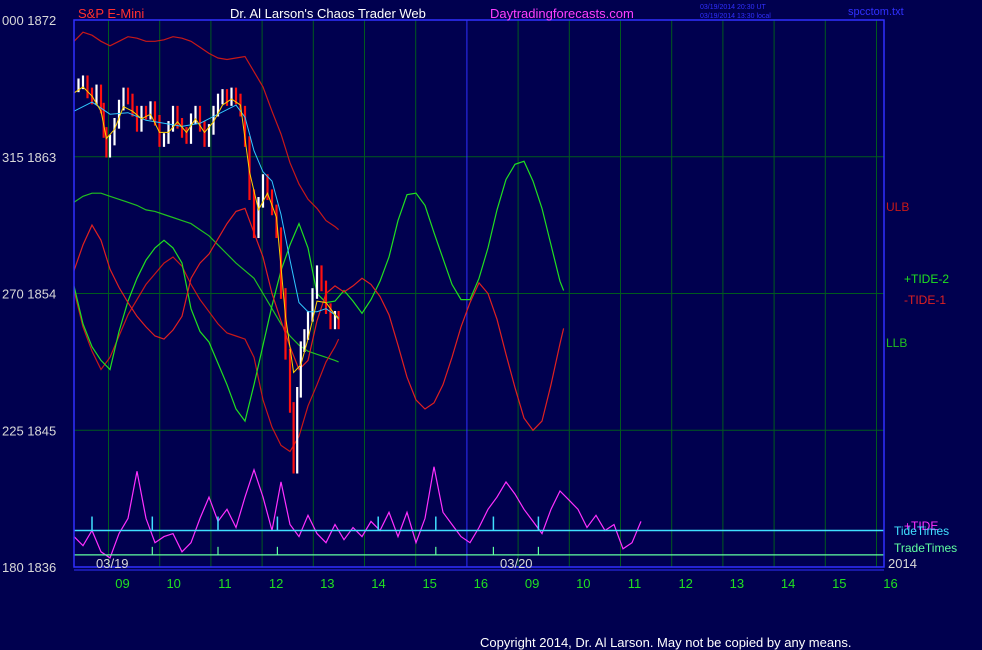  I want to click on date-label: 03/19, so click(112, 563).